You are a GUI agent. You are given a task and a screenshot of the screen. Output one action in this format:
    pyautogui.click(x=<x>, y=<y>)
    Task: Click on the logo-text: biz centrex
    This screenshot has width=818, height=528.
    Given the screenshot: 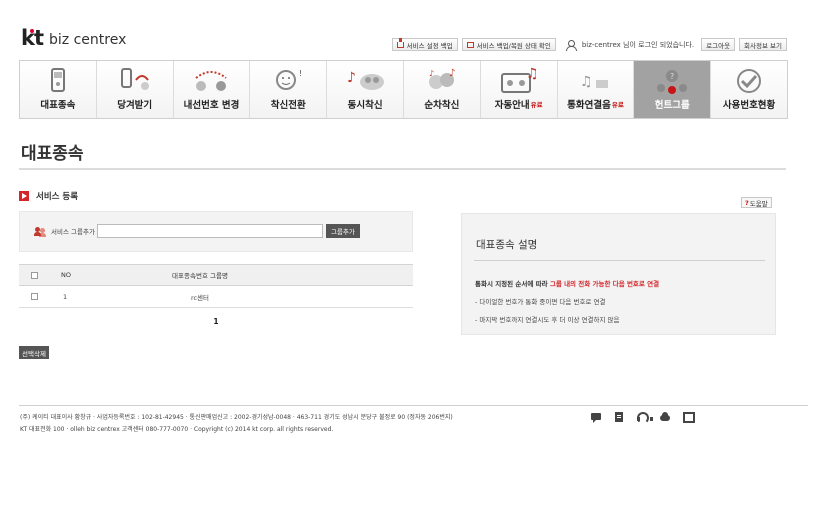 What is the action you would take?
    pyautogui.click(x=88, y=39)
    